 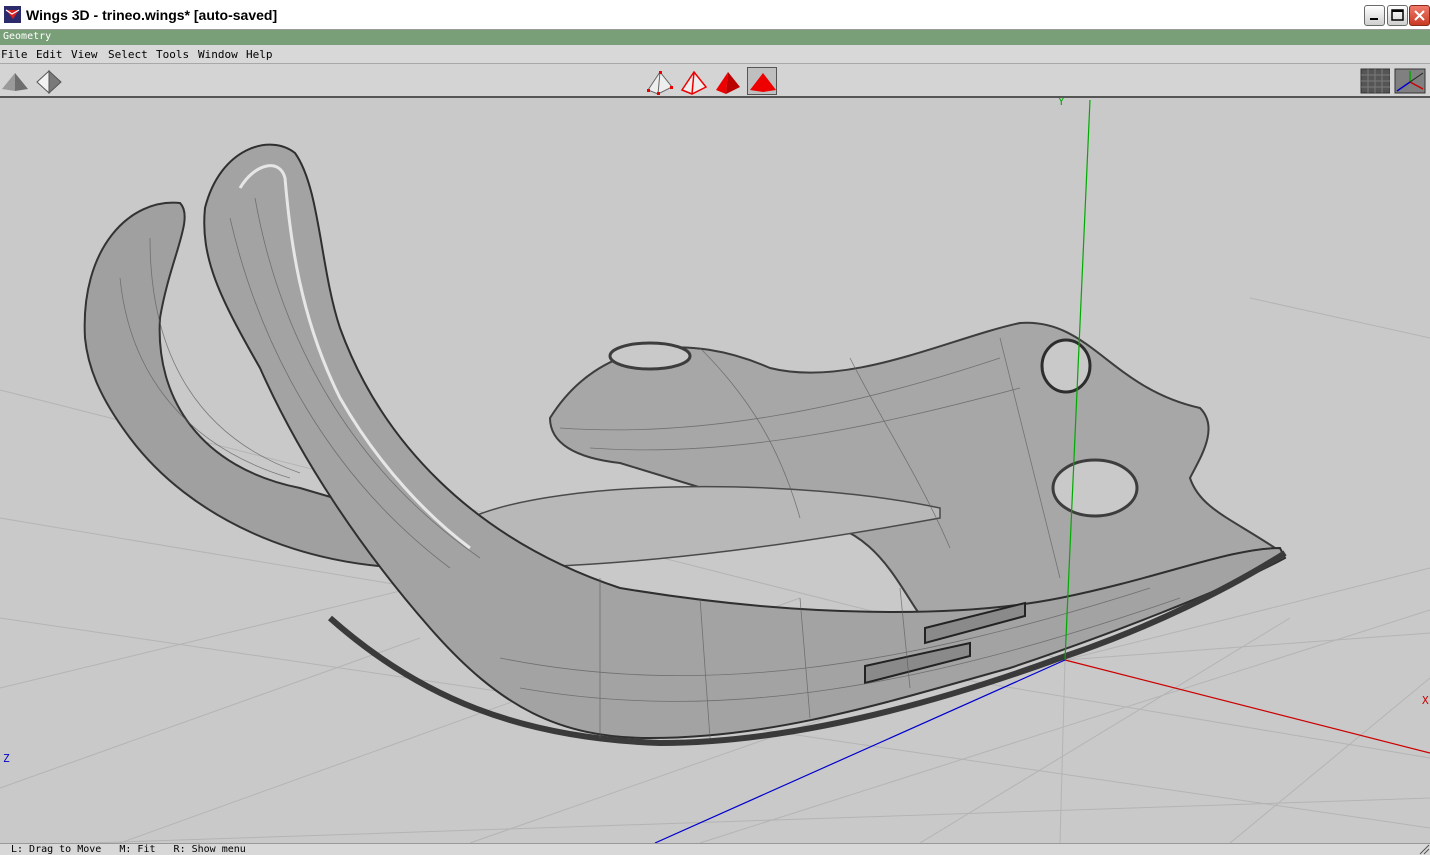 I want to click on vertex-mode-button, so click(x=660, y=81).